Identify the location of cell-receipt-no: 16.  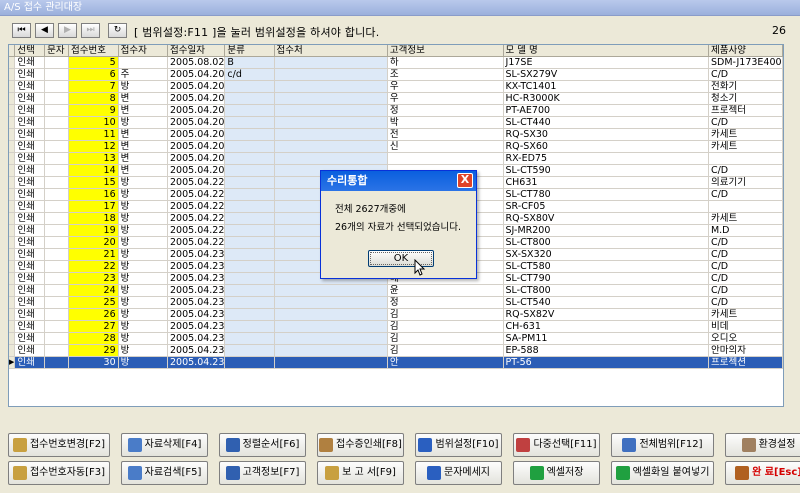
(93, 194).